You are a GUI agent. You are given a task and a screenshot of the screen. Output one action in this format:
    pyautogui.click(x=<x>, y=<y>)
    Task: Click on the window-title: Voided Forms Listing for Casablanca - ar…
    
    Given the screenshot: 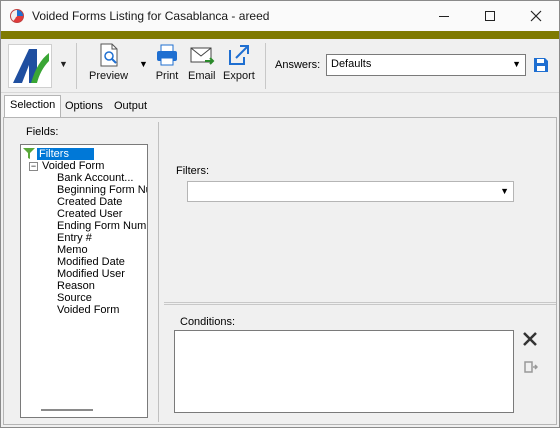 What is the action you would take?
    pyautogui.click(x=151, y=16)
    